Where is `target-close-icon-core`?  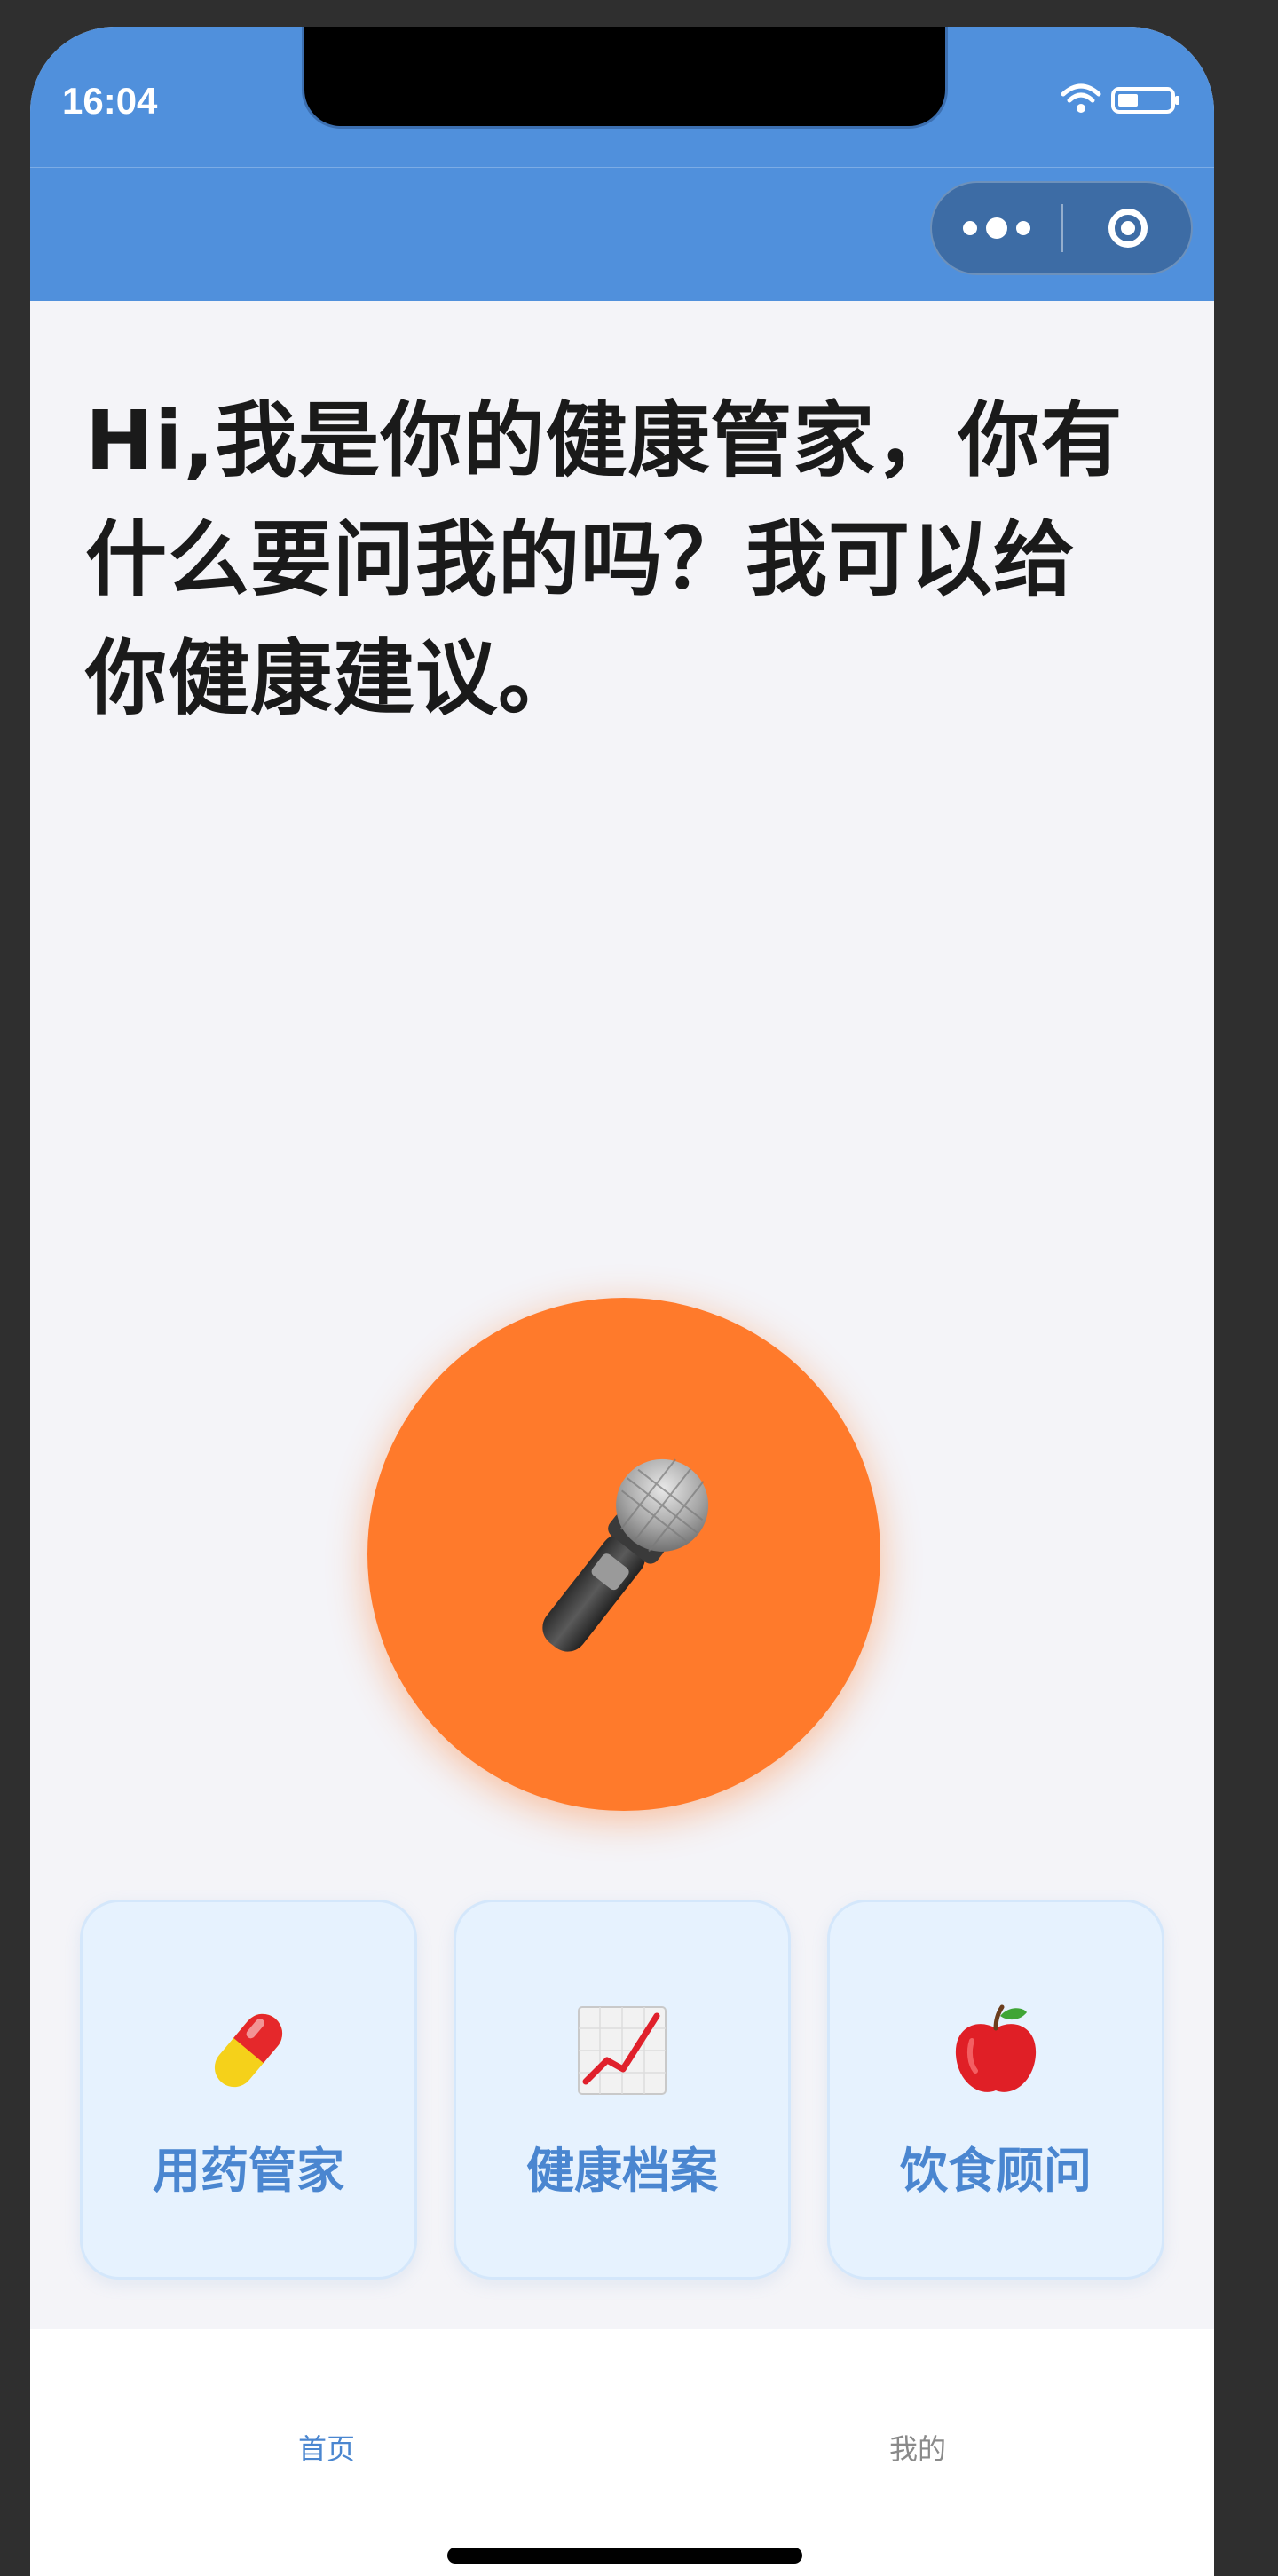 target-close-icon-core is located at coordinates (1128, 228).